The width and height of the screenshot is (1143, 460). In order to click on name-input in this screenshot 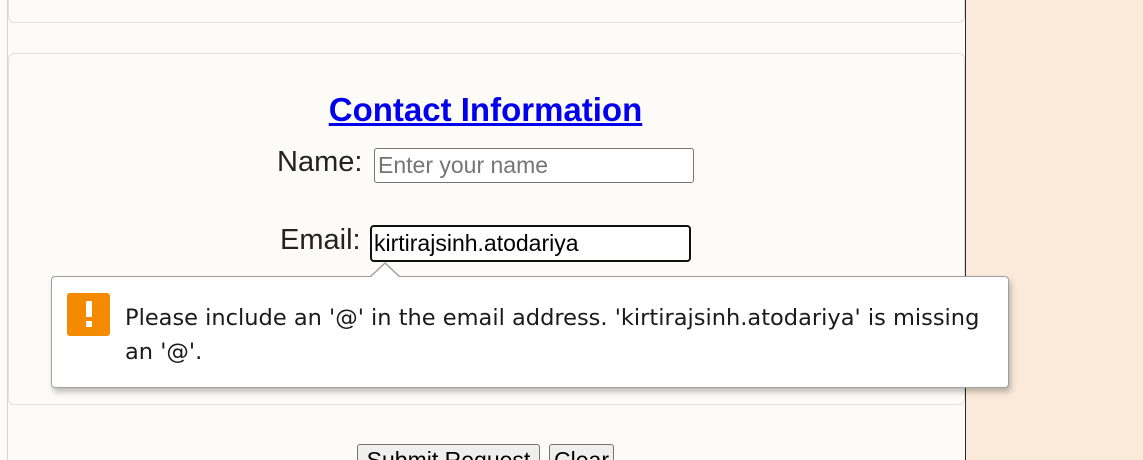, I will do `click(534, 165)`.